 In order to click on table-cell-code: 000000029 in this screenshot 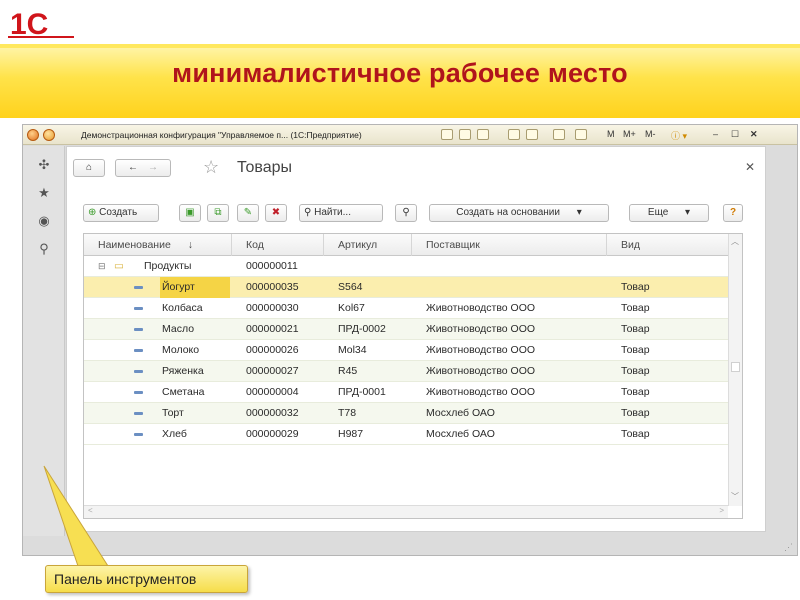, I will do `click(272, 434)`.